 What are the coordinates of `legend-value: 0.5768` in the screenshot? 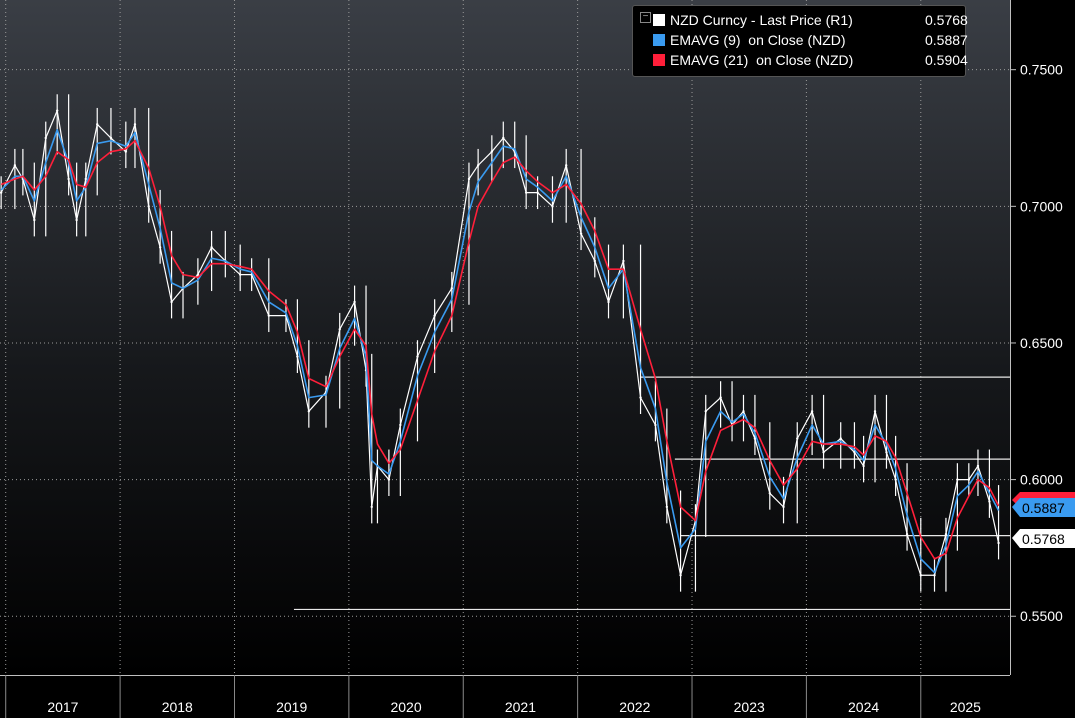 It's located at (946, 20).